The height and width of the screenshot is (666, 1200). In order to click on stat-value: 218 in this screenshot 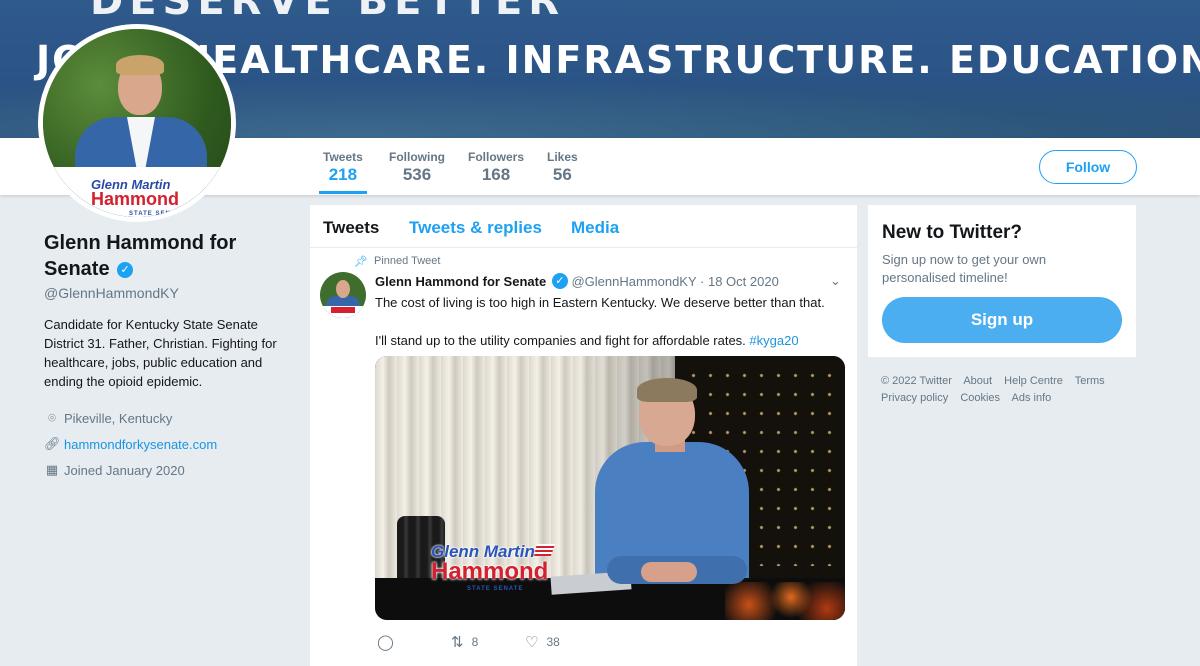, I will do `click(343, 174)`.